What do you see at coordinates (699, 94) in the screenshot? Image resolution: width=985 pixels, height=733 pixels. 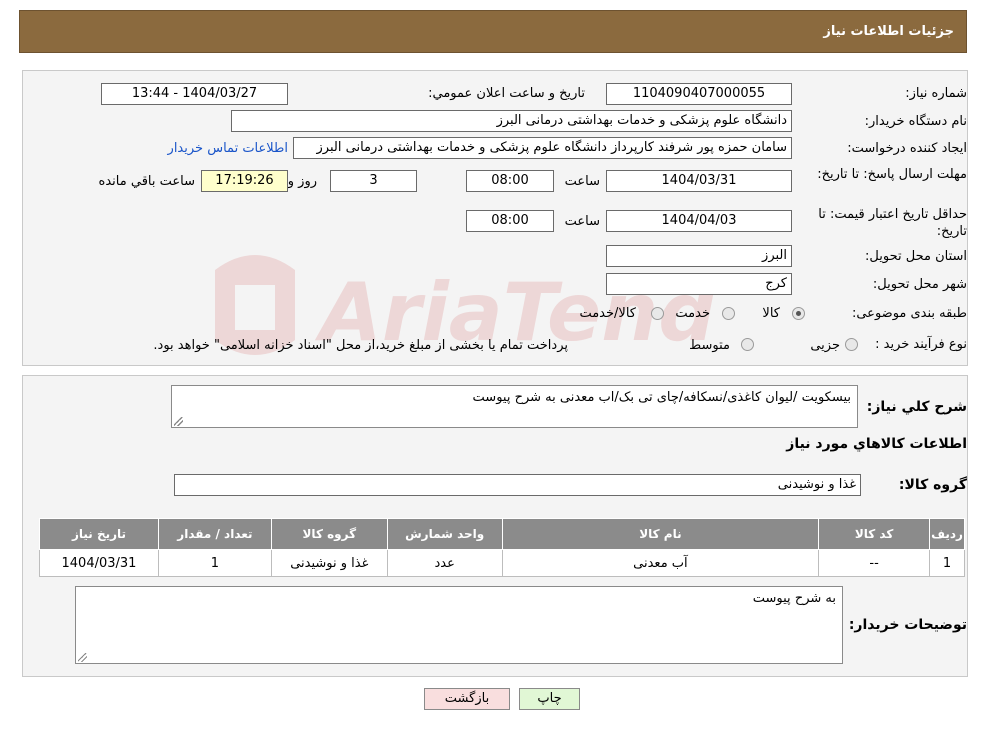 I see `need-number-field: 1104090407000055` at bounding box center [699, 94].